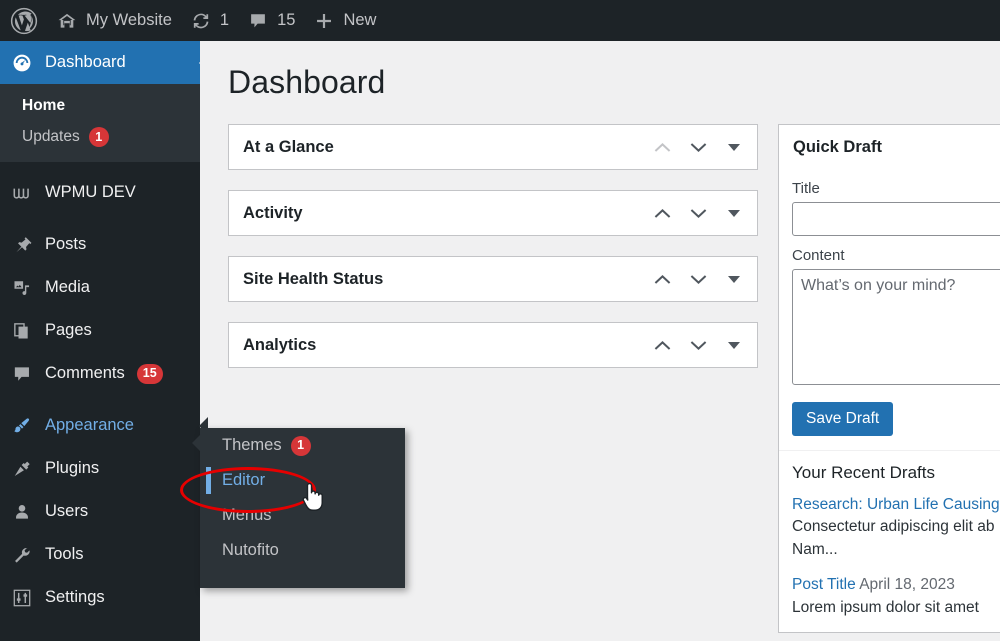  I want to click on panel-activity: Activity, so click(493, 213).